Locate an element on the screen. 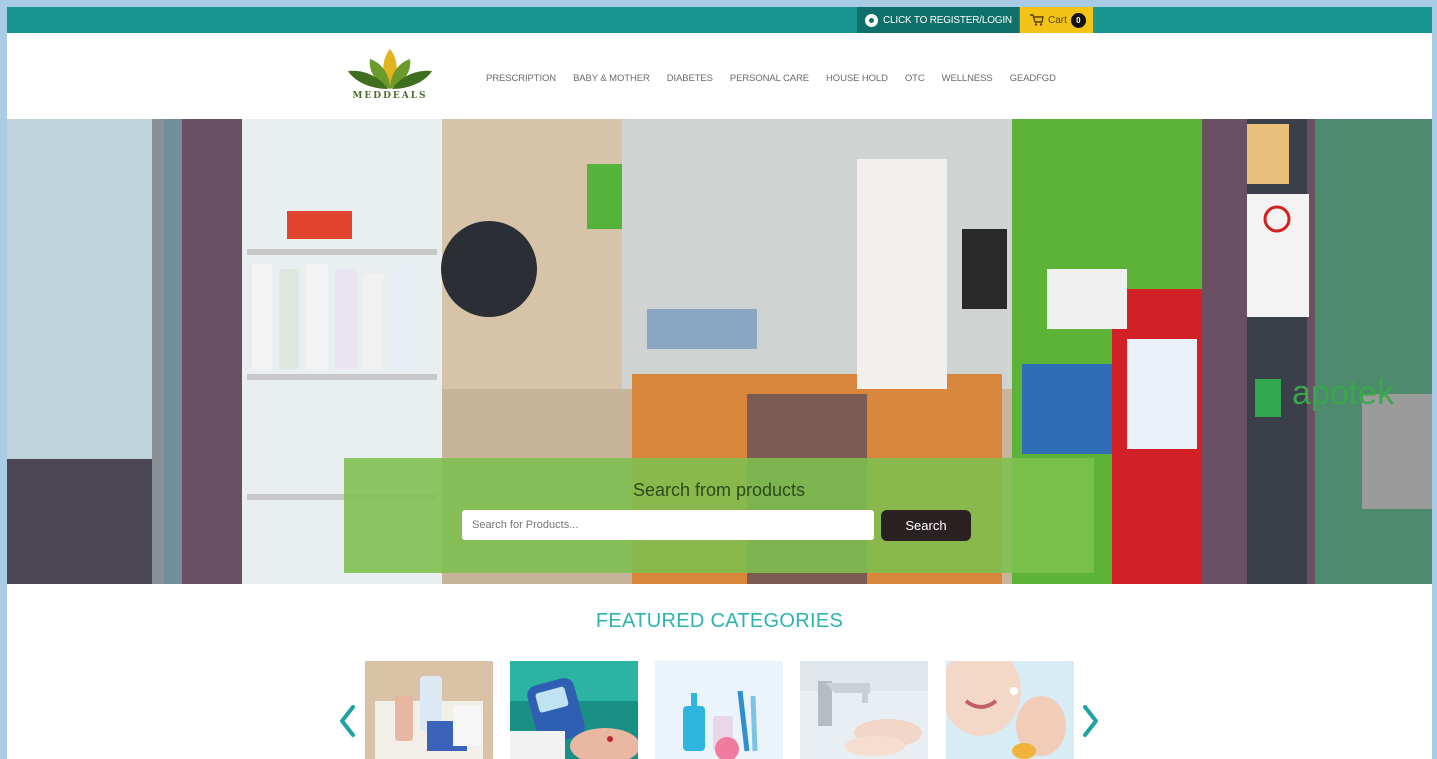  cart-button: Cart 0 is located at coordinates (1056, 20).